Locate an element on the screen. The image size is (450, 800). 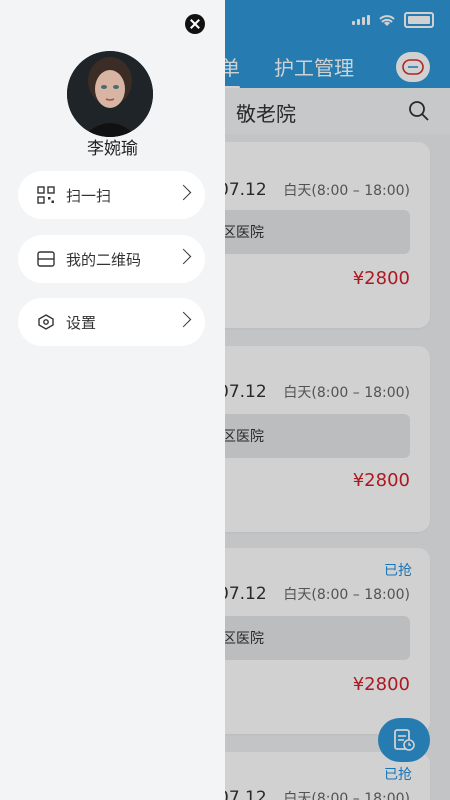
close-icon is located at coordinates (195, 24).